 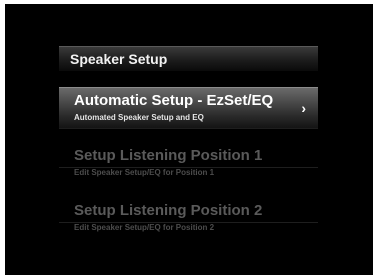 I want to click on menu-item-subtitle: Automated Speaker Setup and EQ, so click(x=139, y=117).